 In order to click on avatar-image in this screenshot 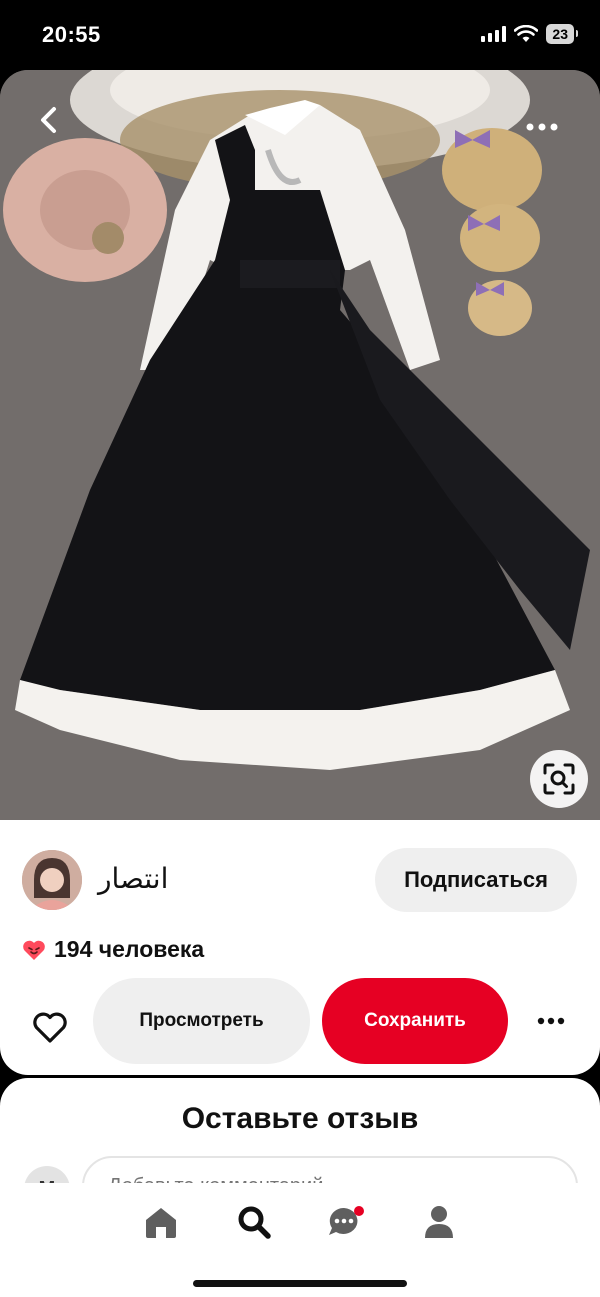, I will do `click(52, 880)`.